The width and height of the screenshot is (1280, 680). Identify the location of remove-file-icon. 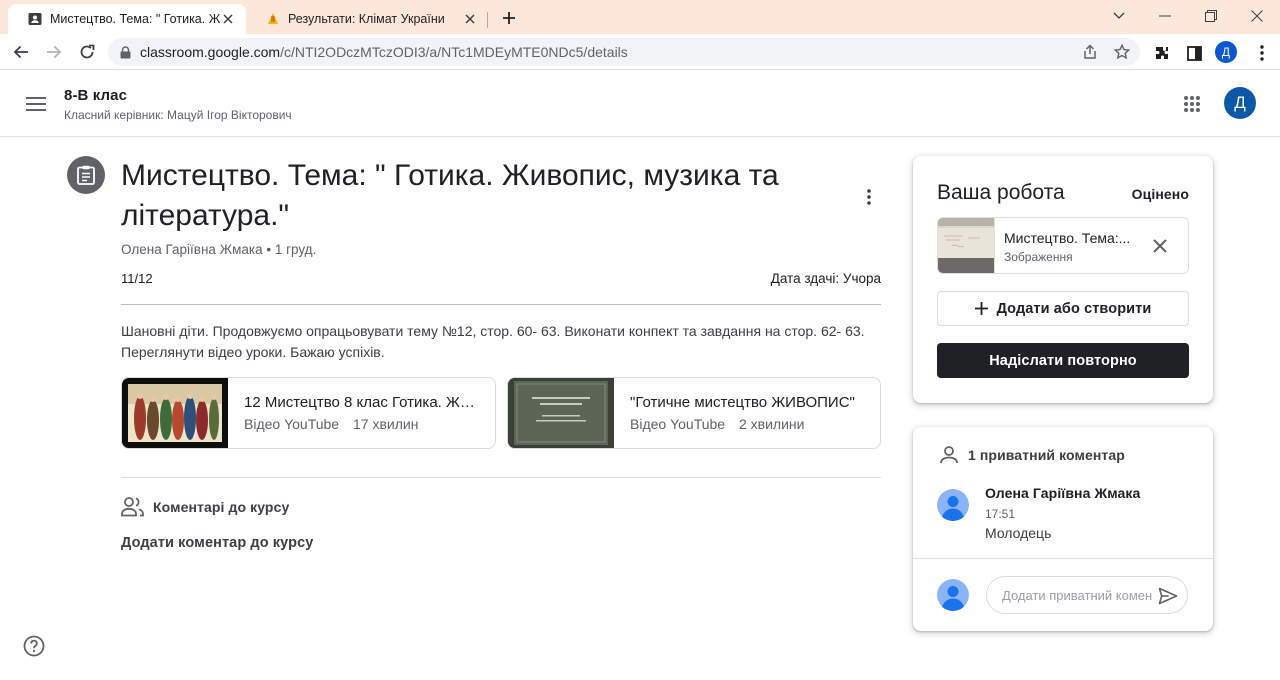
(1160, 246).